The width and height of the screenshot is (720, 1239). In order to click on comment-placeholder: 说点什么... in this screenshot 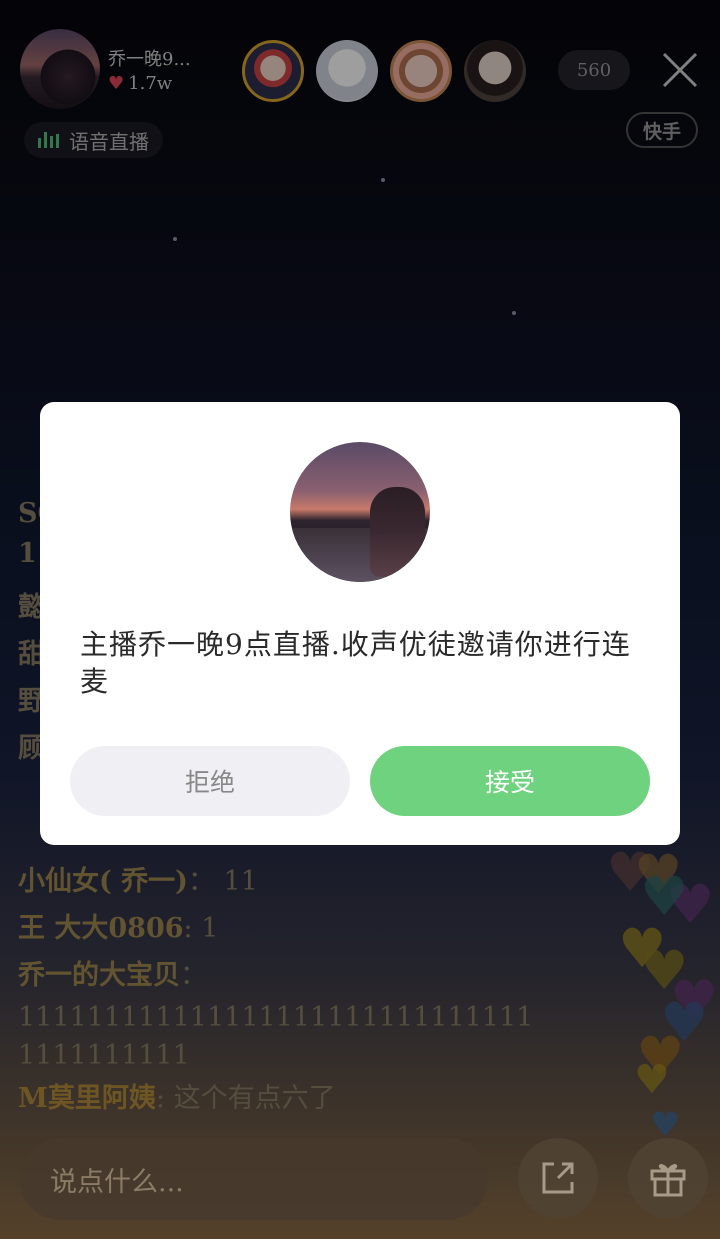, I will do `click(117, 1182)`.